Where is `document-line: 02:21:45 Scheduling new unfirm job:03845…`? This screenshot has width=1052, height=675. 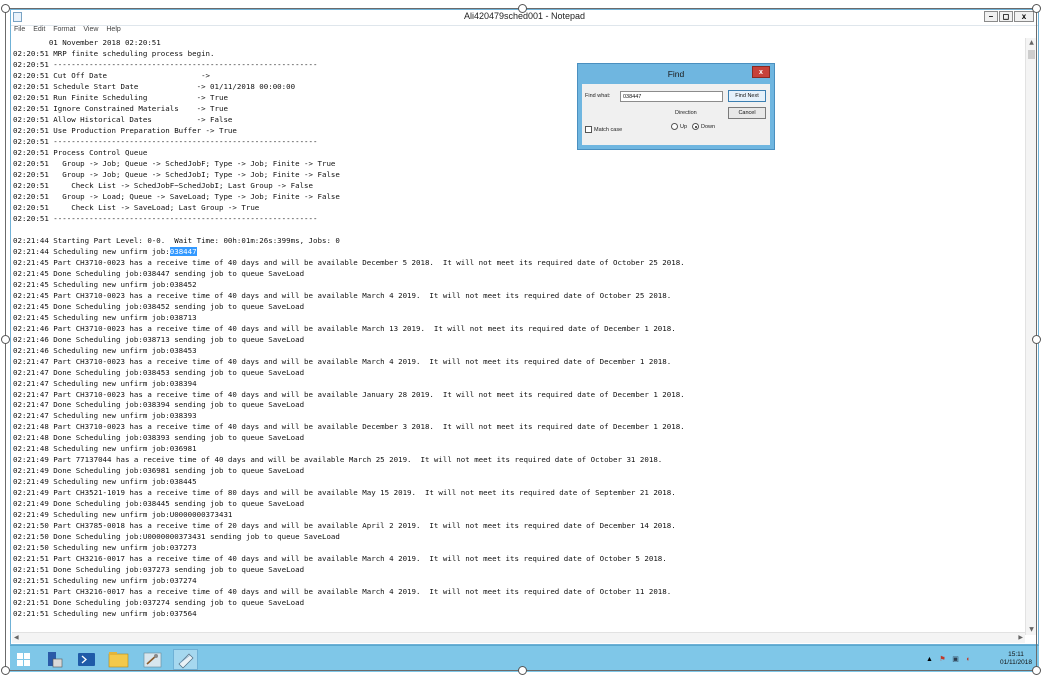 document-line: 02:21:45 Scheduling new unfirm job:03845… is located at coordinates (105, 284).